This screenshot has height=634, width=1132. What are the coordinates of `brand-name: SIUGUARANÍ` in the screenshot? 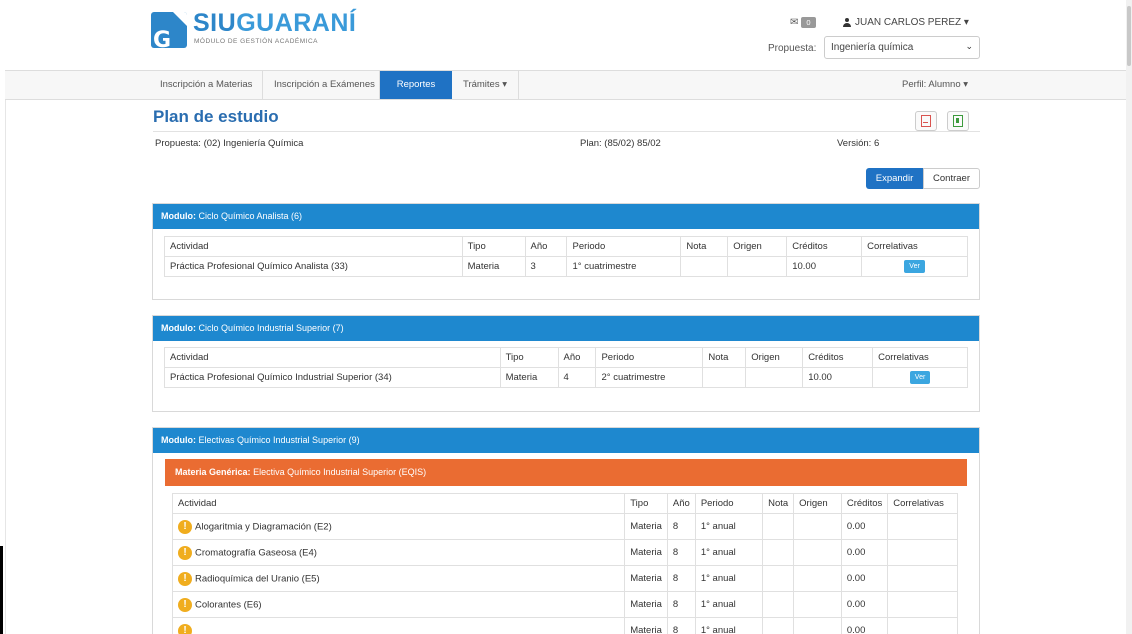 It's located at (275, 23).